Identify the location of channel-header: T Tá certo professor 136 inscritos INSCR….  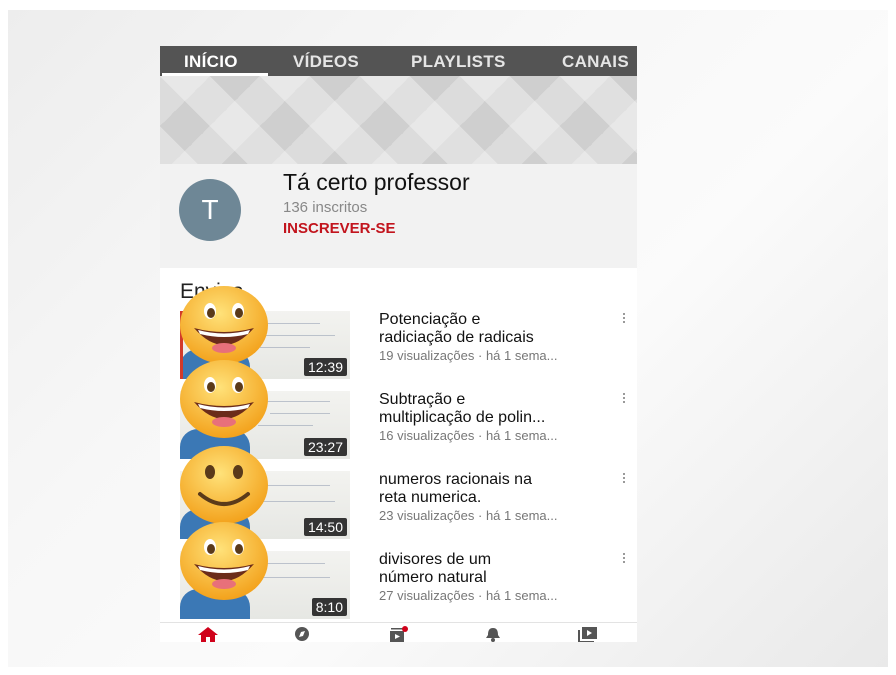
(398, 216).